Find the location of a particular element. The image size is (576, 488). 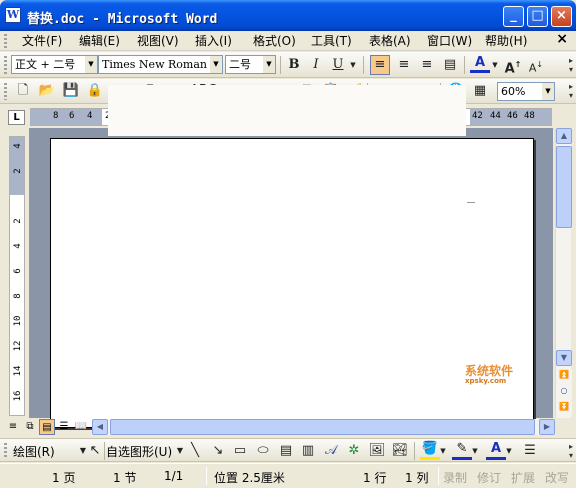

draw-font-color-button: A is located at coordinates (496, 450).